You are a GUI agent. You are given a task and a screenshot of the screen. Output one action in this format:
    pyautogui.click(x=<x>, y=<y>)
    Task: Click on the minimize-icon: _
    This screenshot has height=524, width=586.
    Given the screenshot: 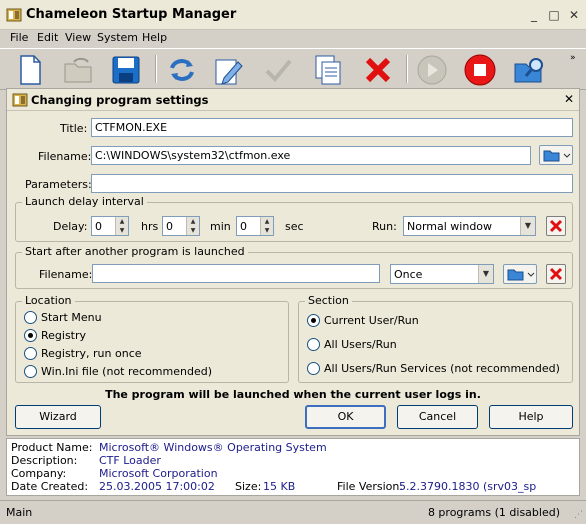 What is the action you would take?
    pyautogui.click(x=534, y=15)
    